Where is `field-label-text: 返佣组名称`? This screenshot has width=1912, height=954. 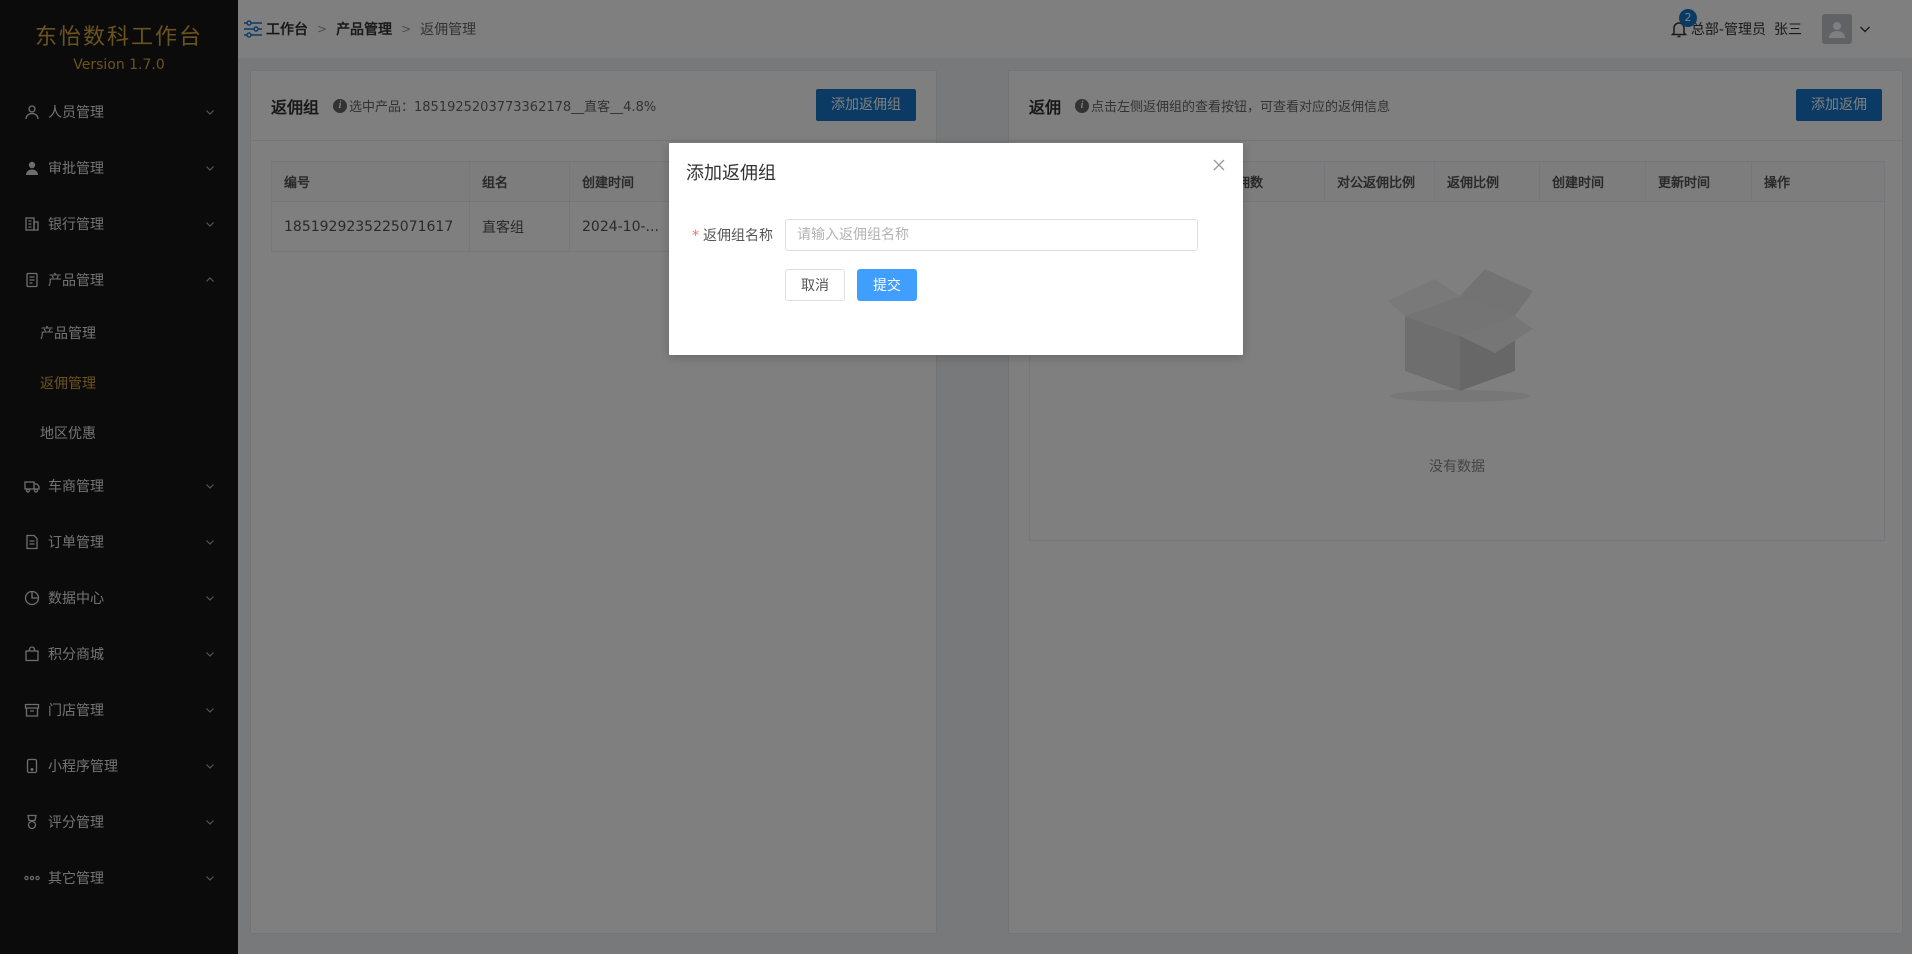 field-label-text: 返佣组名称 is located at coordinates (738, 236).